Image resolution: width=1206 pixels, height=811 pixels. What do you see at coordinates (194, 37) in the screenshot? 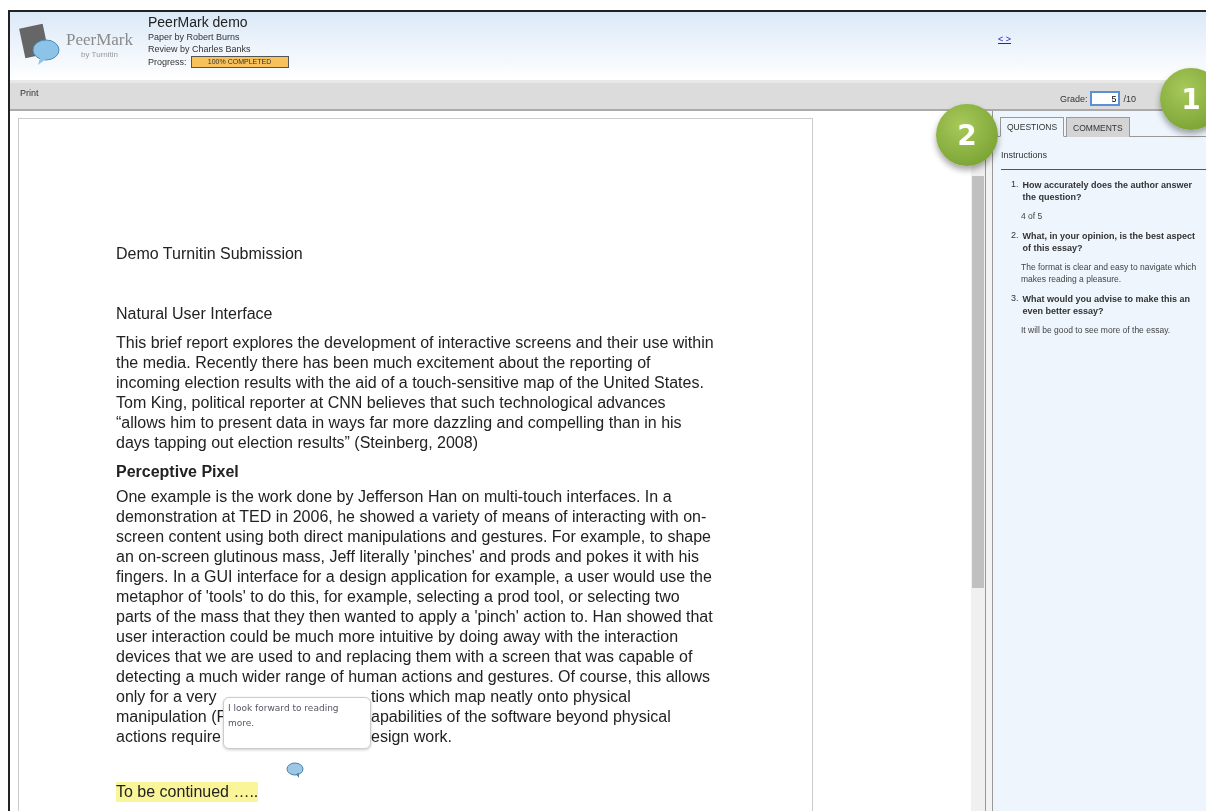
I see `paper-author: Paper by Robert Burns` at bounding box center [194, 37].